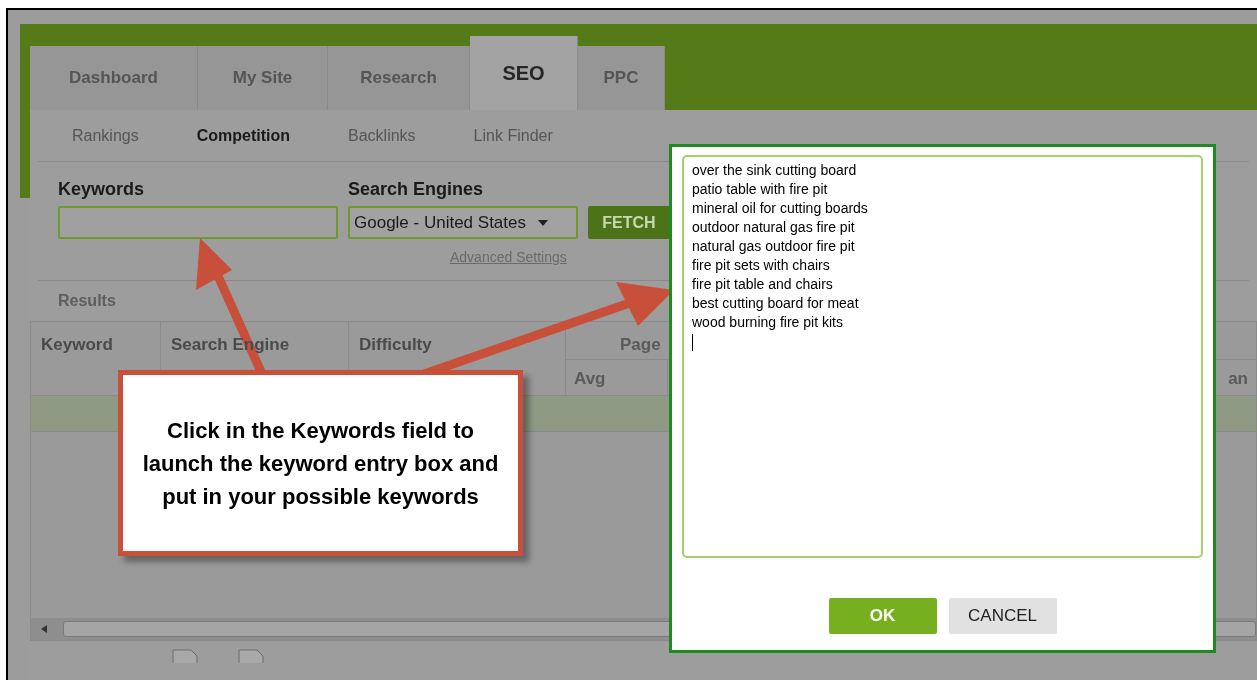  I want to click on keywords-label: Keywords, so click(102, 189).